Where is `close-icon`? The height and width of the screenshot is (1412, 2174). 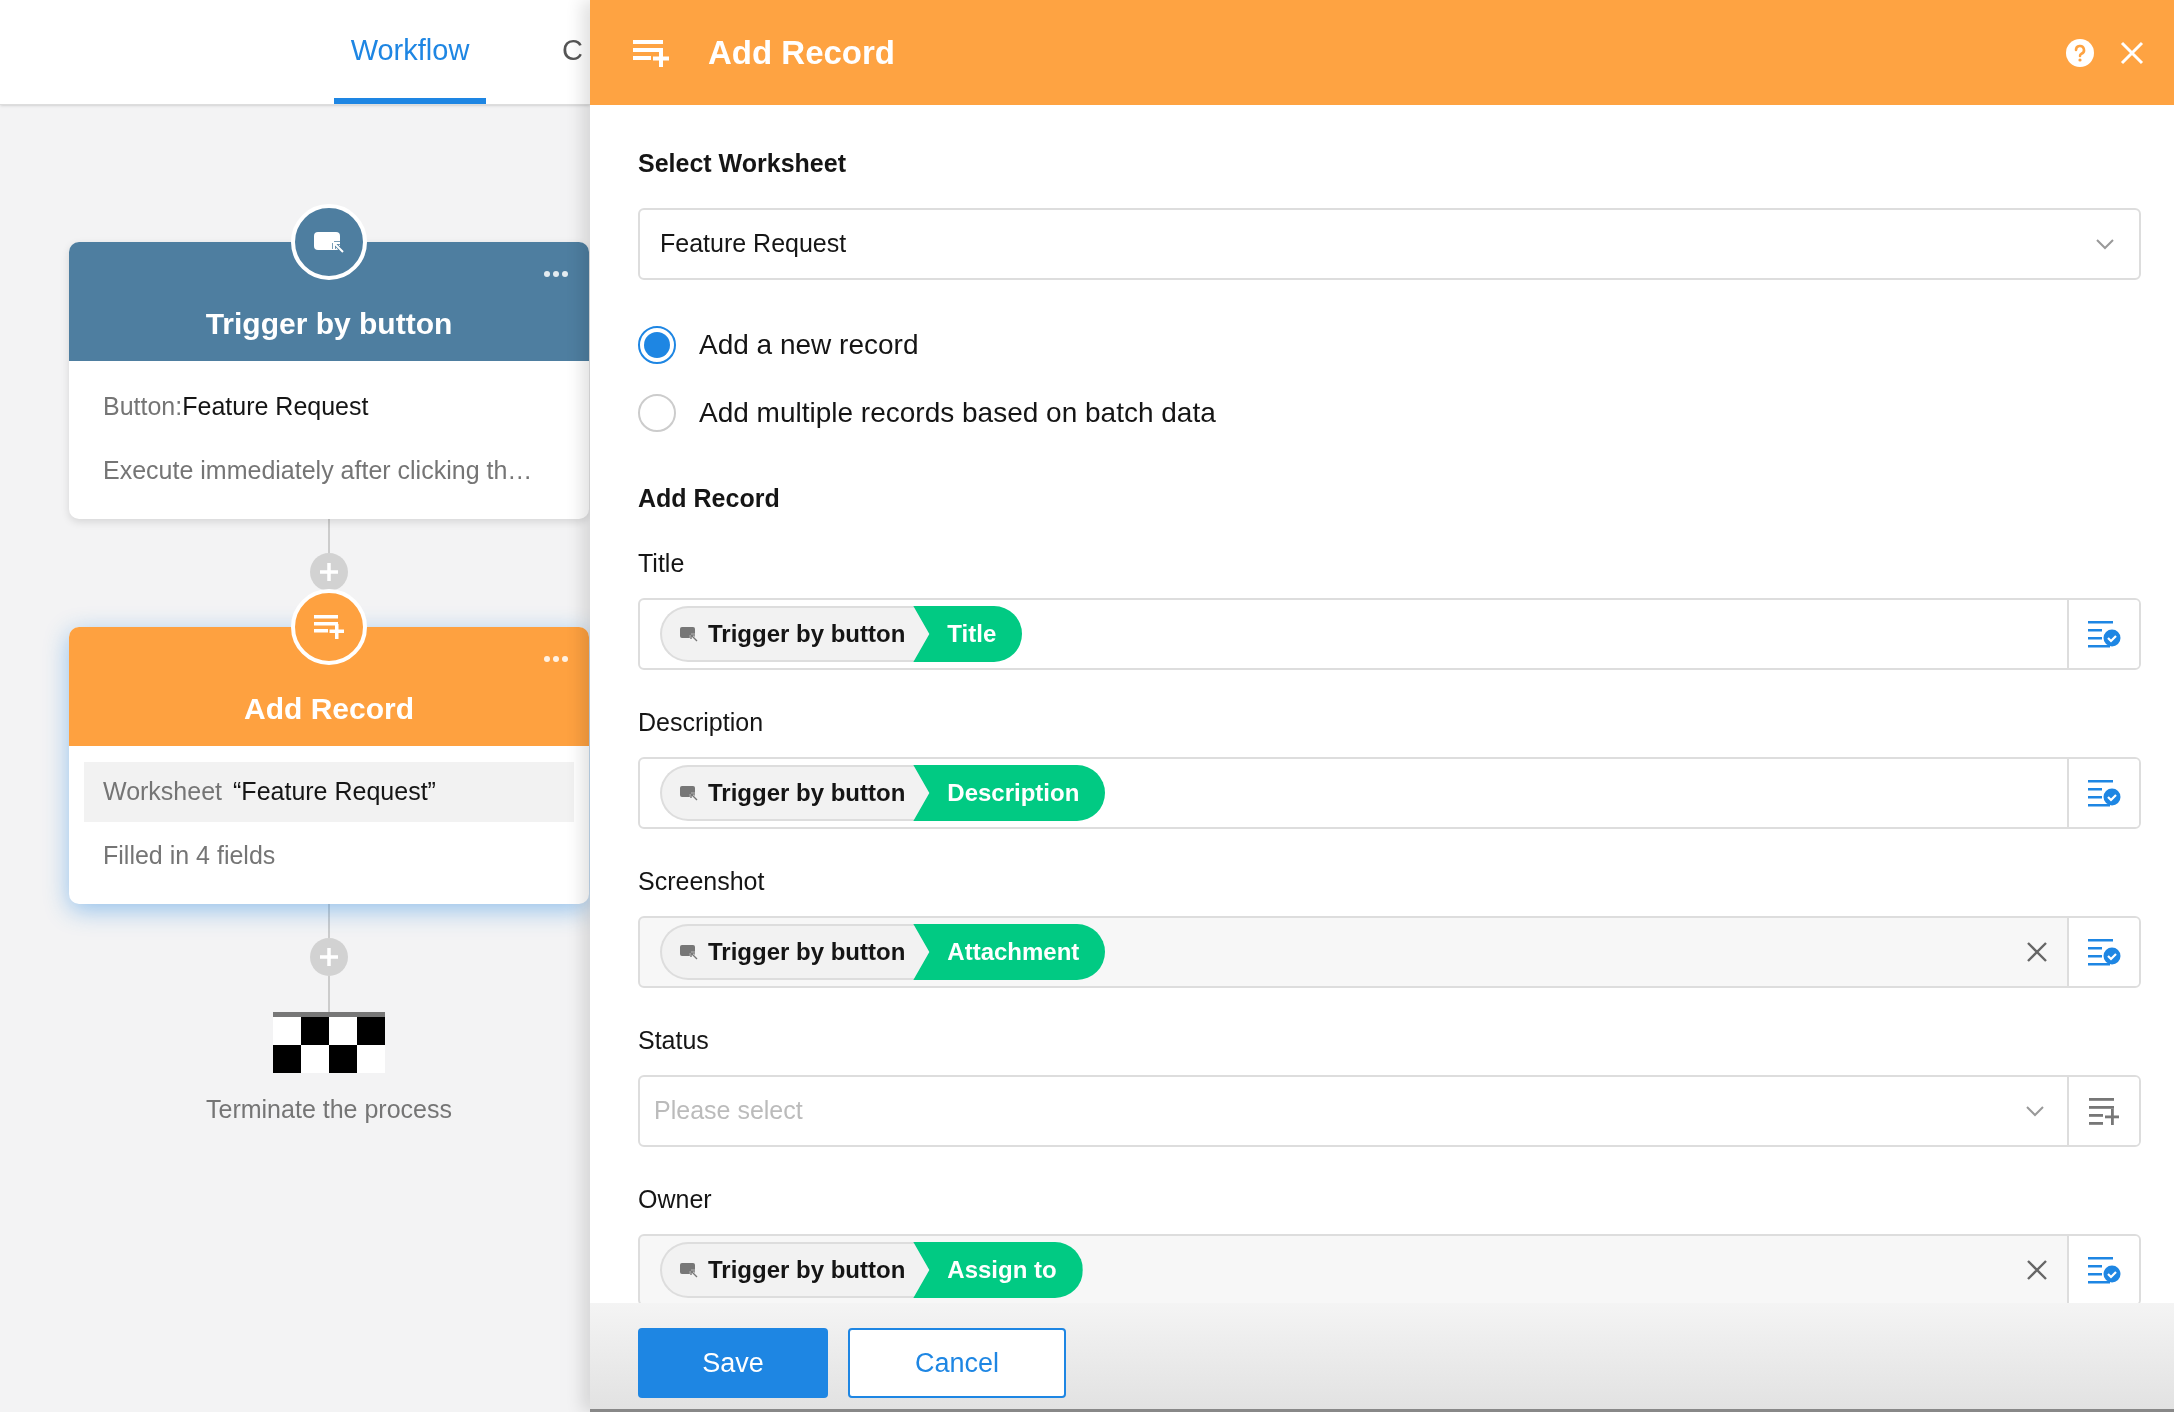 close-icon is located at coordinates (2132, 52).